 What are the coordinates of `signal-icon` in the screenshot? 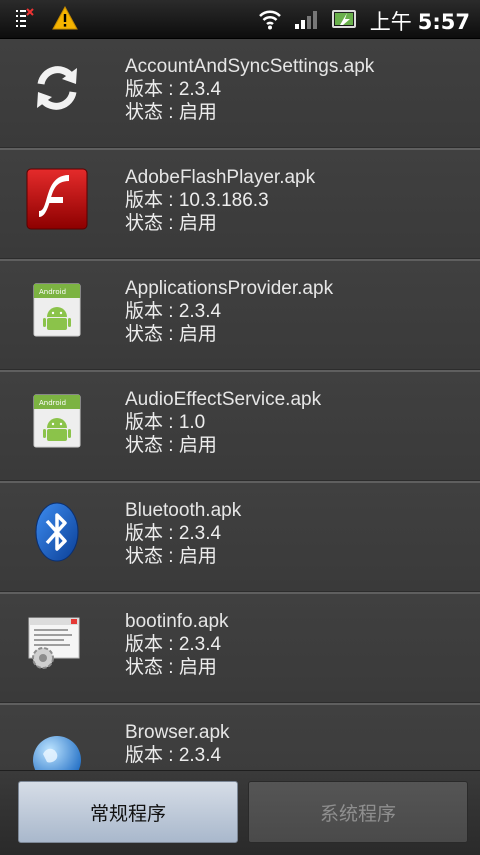 It's located at (307, 21).